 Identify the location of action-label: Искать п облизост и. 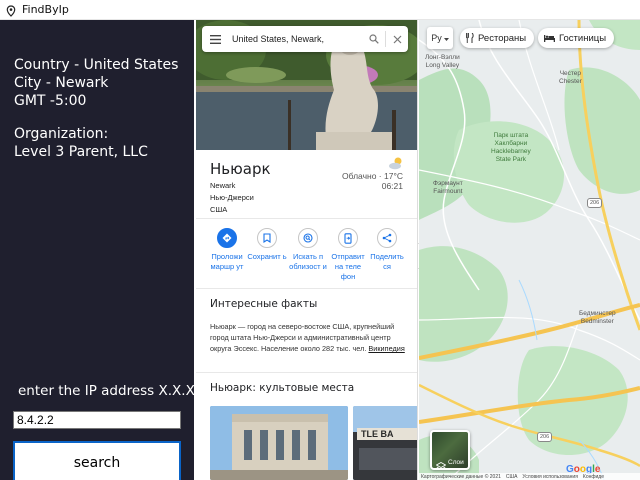
(308, 261).